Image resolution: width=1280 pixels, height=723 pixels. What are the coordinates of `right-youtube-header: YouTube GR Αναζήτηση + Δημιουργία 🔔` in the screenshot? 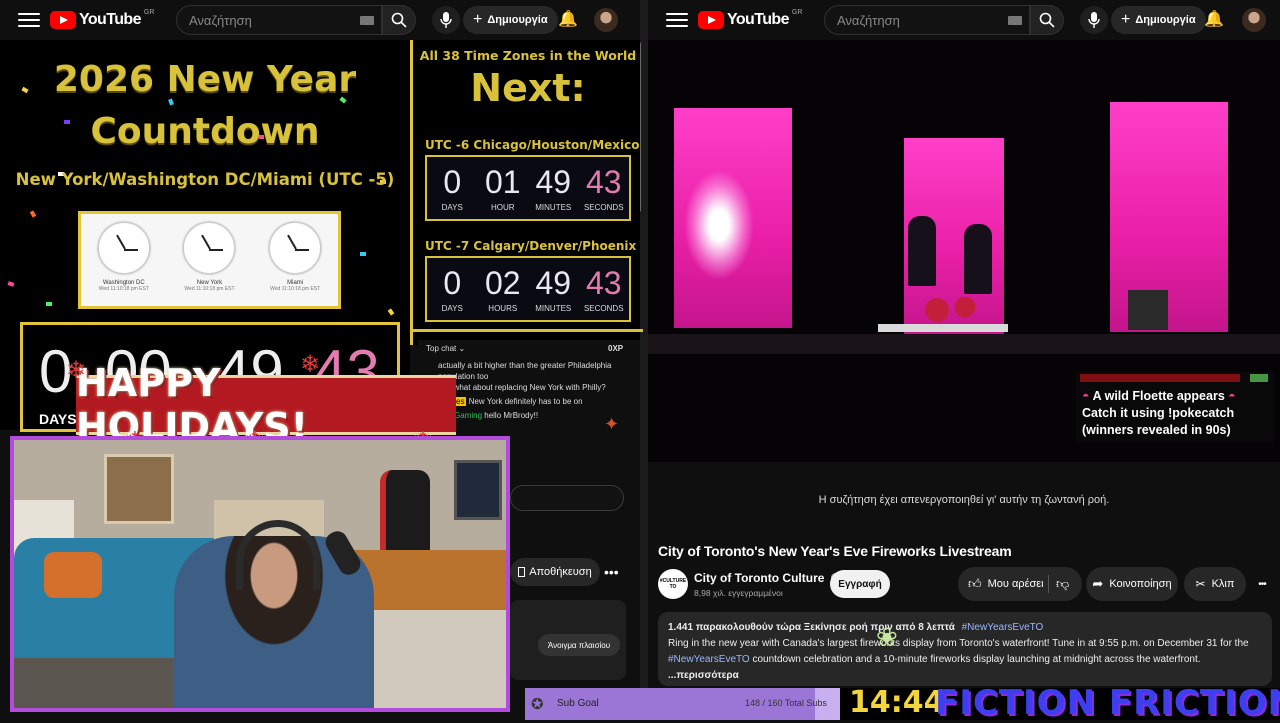 It's located at (964, 20).